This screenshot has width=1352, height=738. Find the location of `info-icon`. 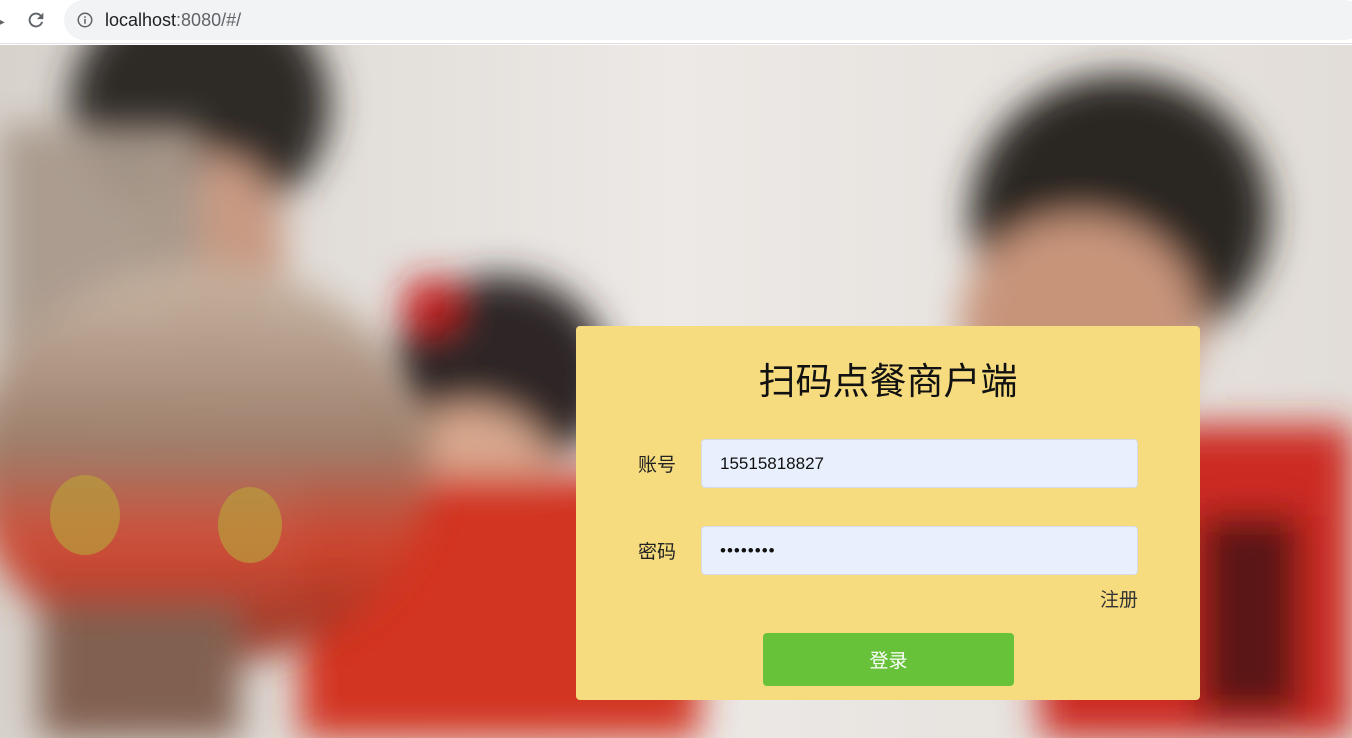

info-icon is located at coordinates (85, 20).